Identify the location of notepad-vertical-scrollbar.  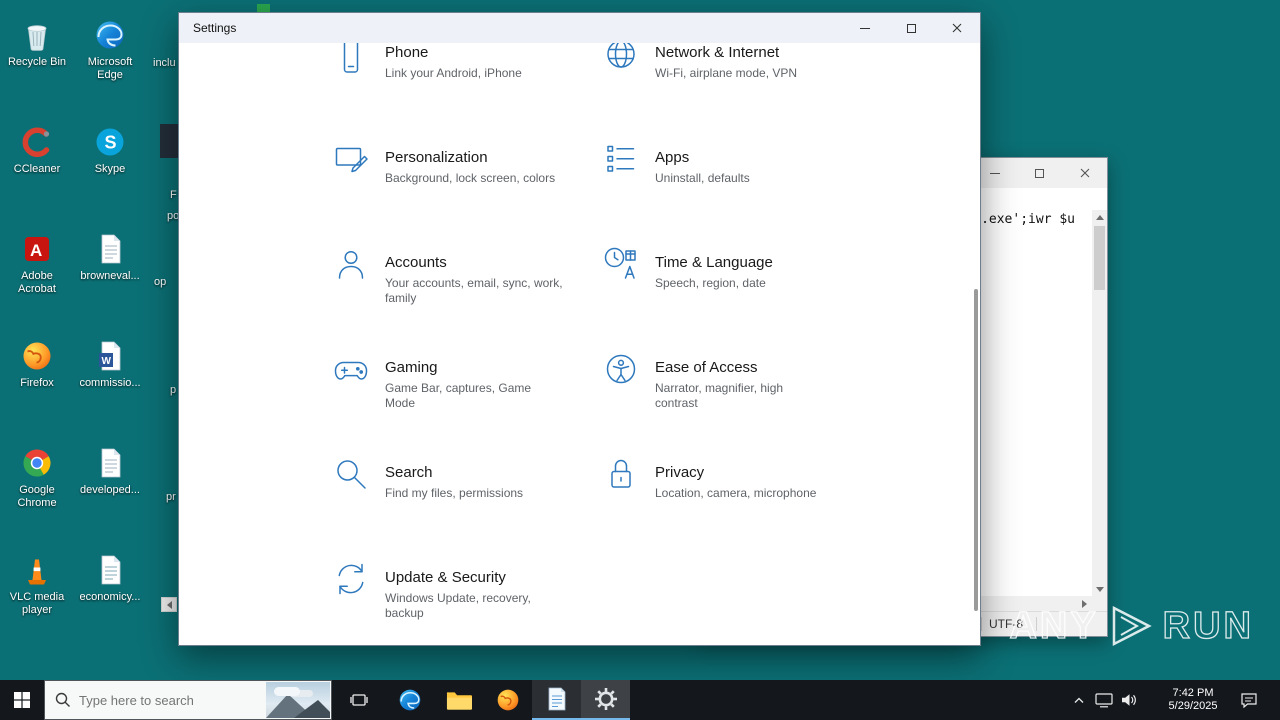
(1099, 403).